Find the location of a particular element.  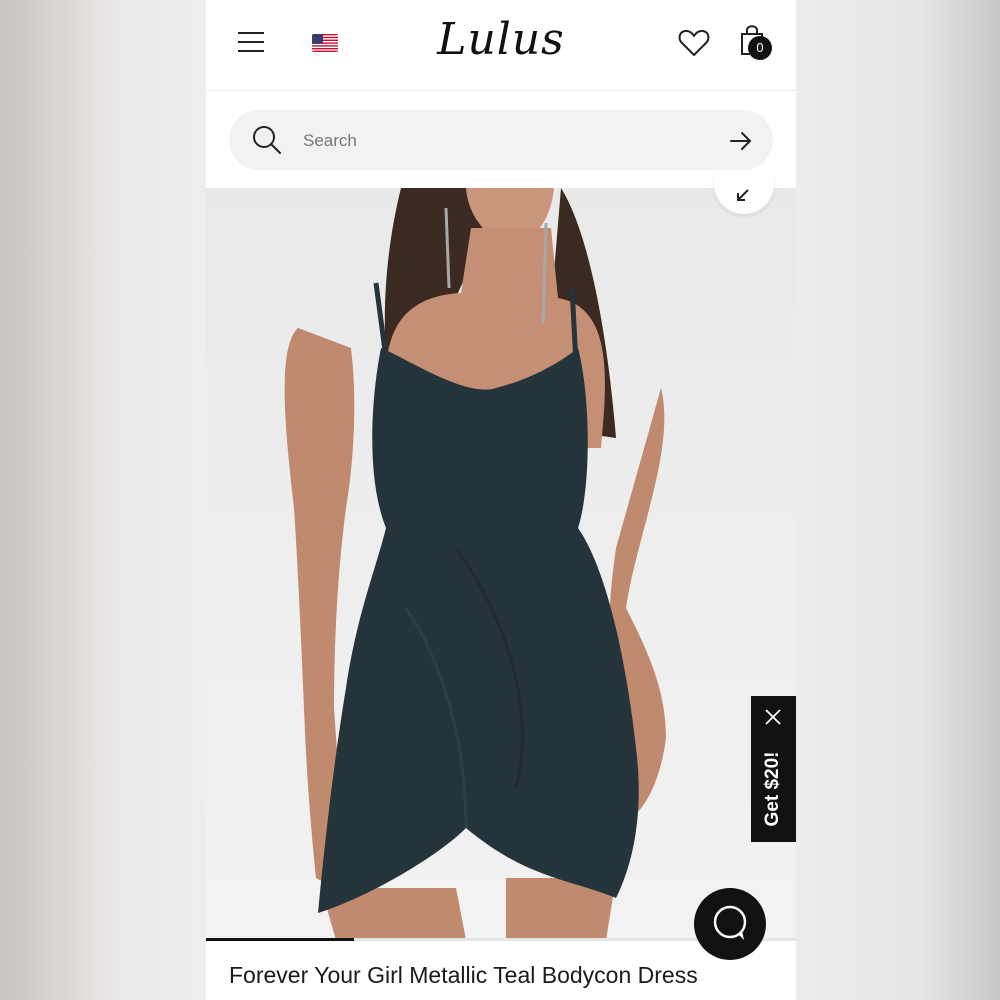

search-icon is located at coordinates (267, 140).